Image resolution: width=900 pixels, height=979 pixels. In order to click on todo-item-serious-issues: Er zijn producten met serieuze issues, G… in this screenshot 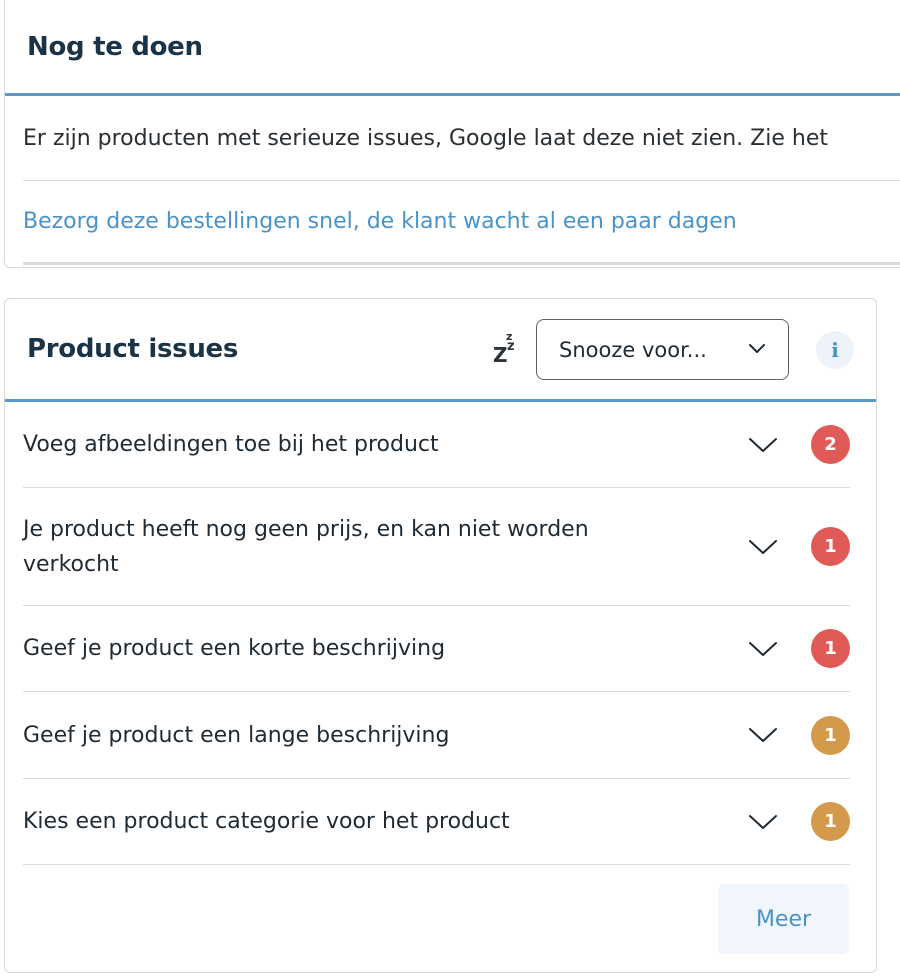, I will do `click(461, 138)`.